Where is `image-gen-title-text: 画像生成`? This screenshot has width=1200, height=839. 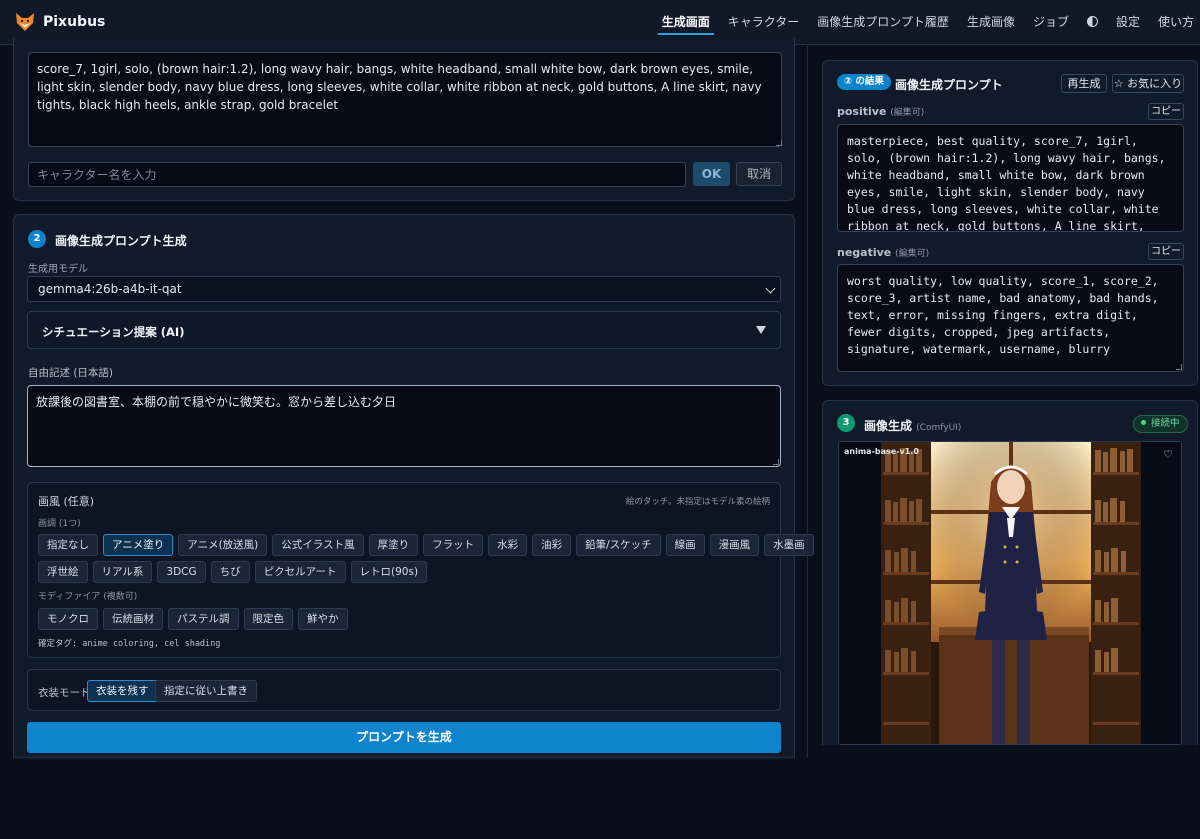
image-gen-title-text: 画像生成 is located at coordinates (888, 426).